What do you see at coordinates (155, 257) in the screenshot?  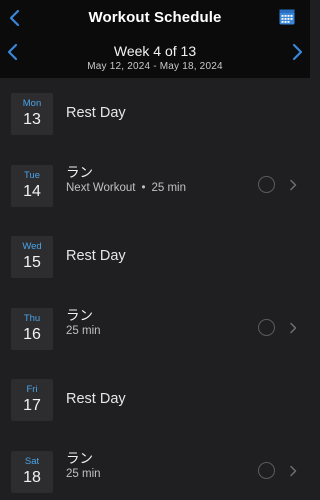 I see `day-row-wed: Wed 15 Rest Day` at bounding box center [155, 257].